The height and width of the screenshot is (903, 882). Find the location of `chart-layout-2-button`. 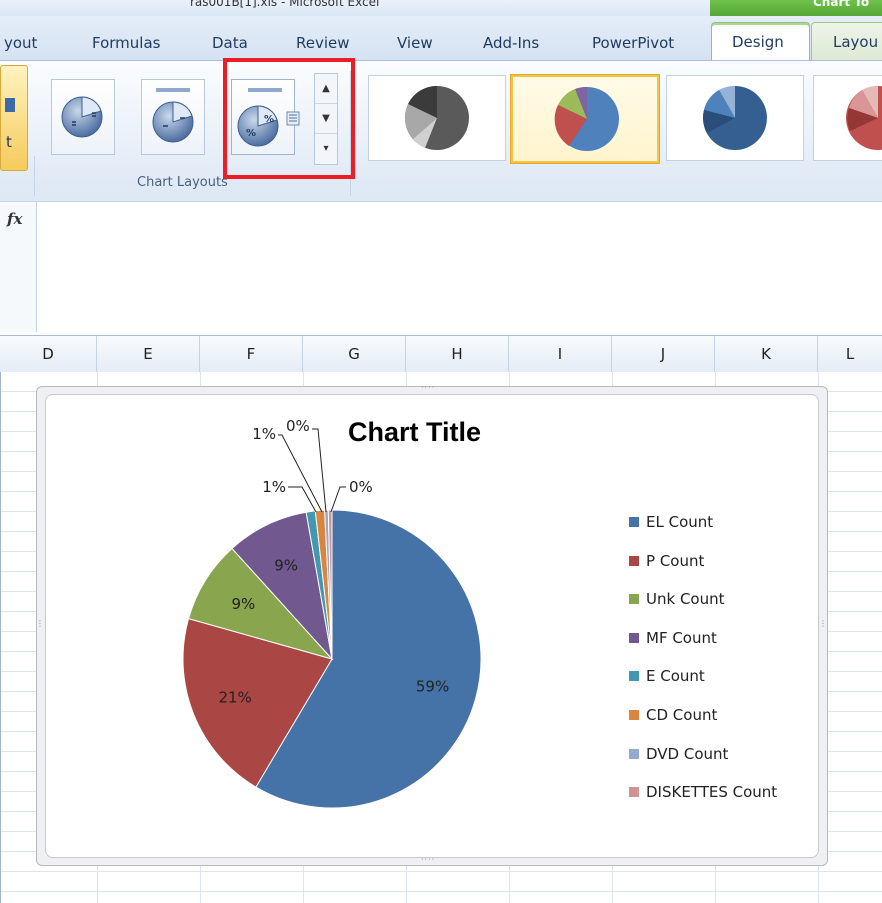

chart-layout-2-button is located at coordinates (173, 117).